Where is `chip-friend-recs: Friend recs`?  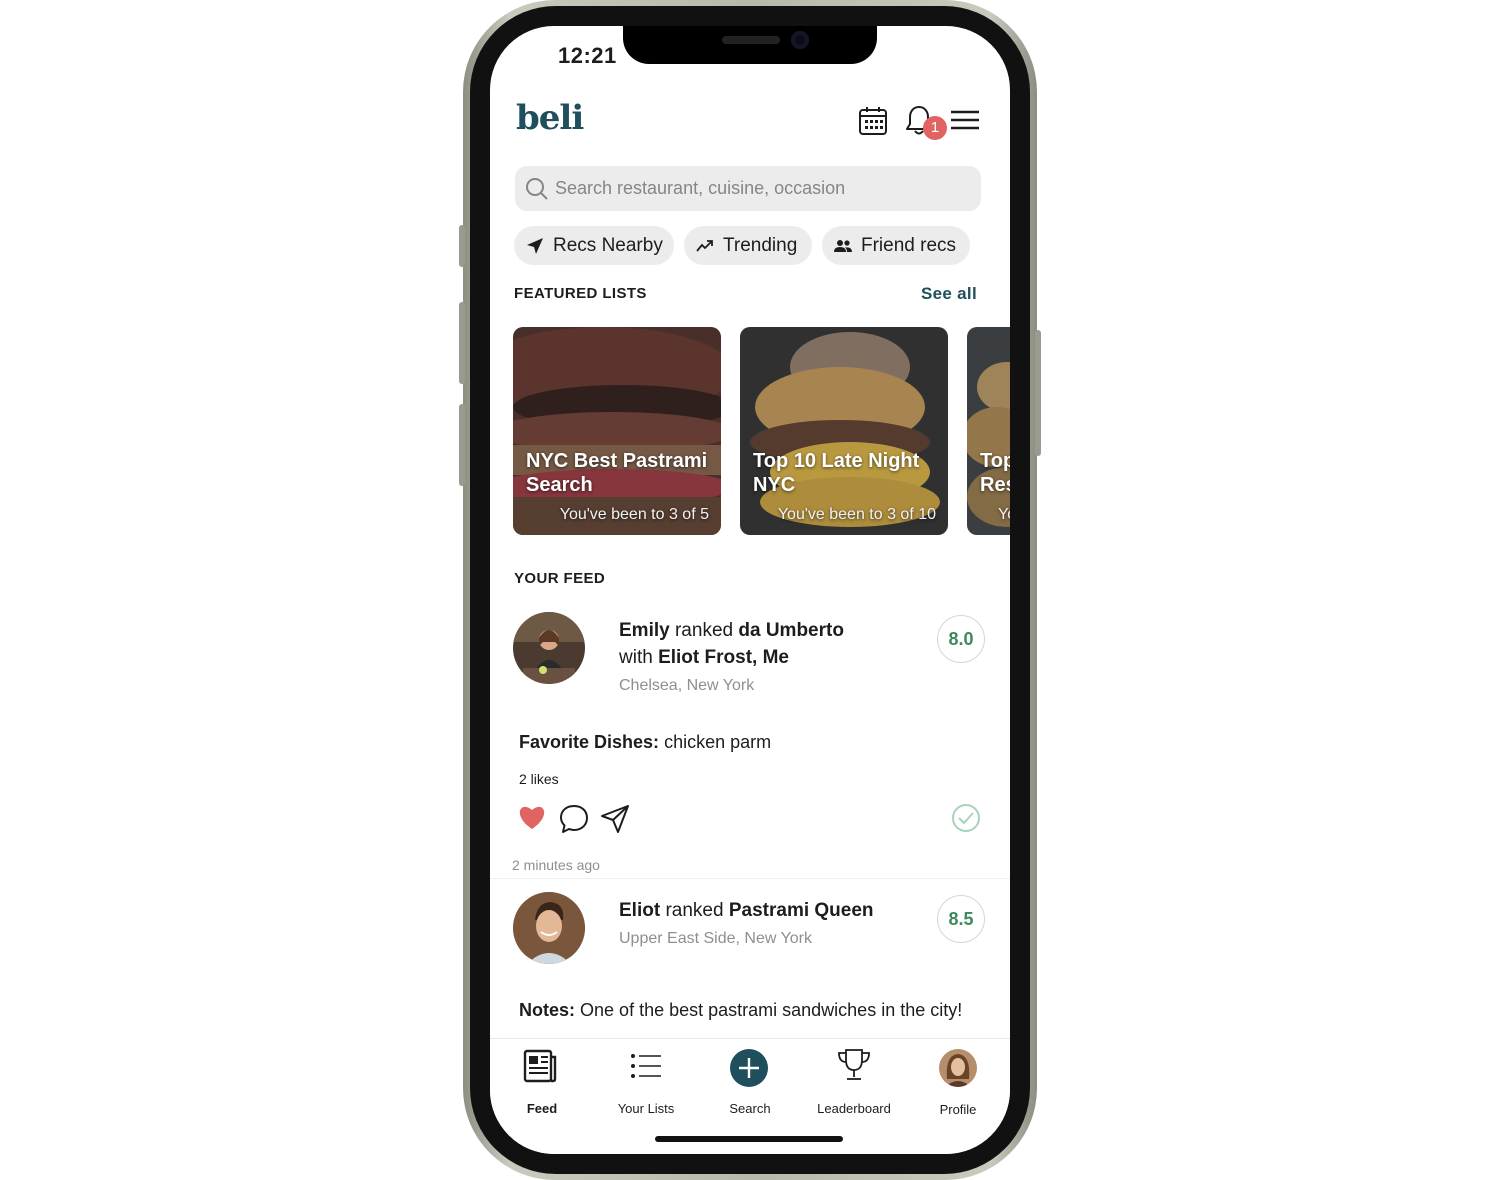 chip-friend-recs: Friend recs is located at coordinates (896, 245).